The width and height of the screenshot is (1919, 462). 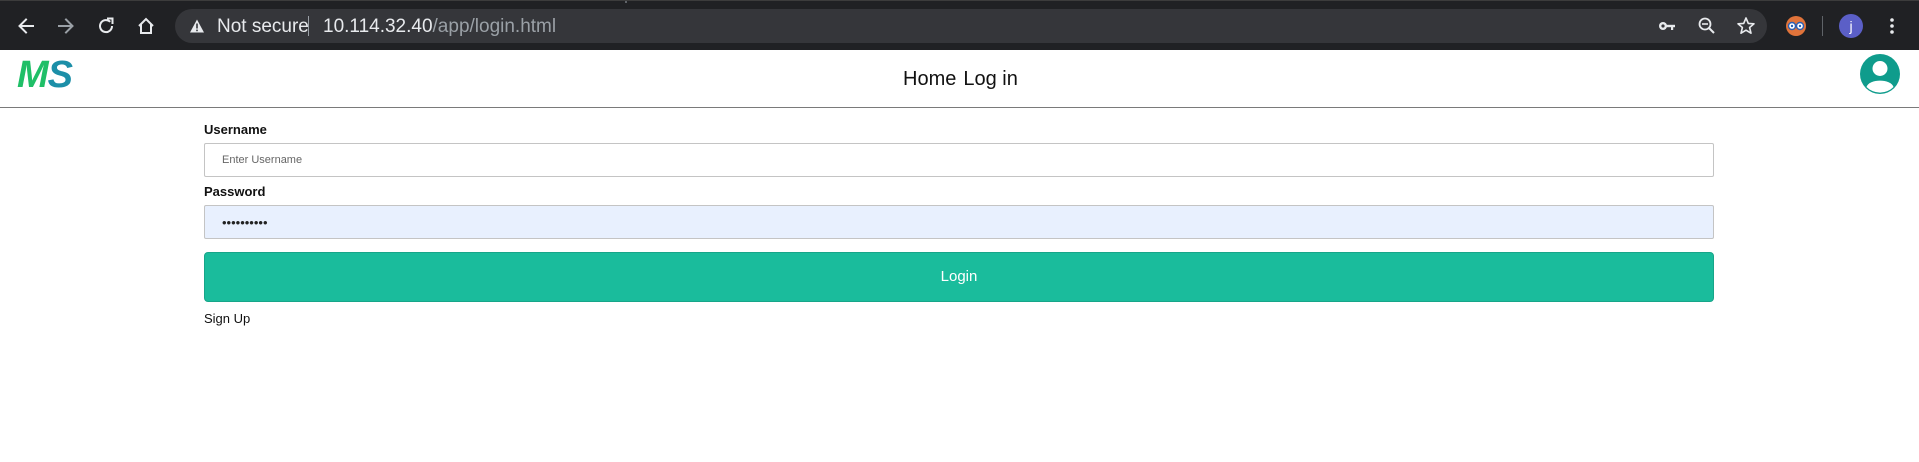 I want to click on browser-toolbar: Not secure 10.114.32.40/app/login.html j, so click(x=959, y=25).